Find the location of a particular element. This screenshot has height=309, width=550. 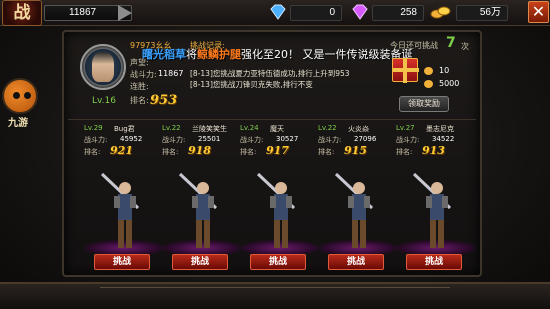

player-power-value: 11867 is located at coordinates (171, 73).